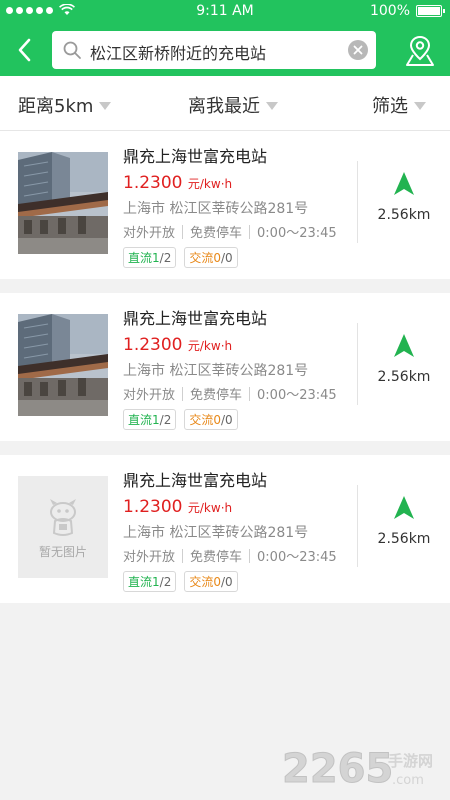  Describe the element at coordinates (390, 106) in the screenshot. I see `filter-more-label: 筛选` at that location.